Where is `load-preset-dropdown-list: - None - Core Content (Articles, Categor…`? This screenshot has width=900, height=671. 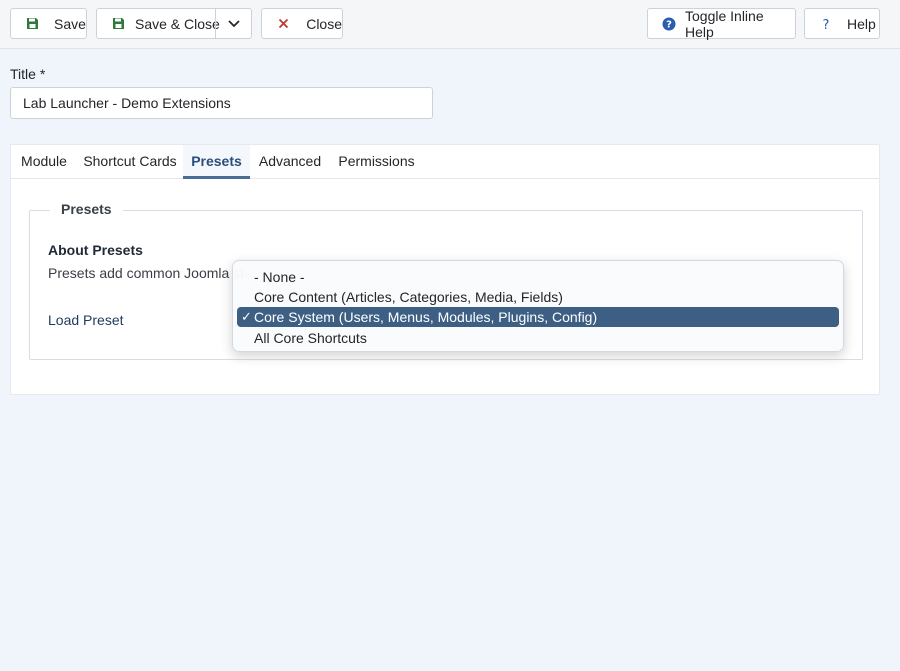
load-preset-dropdown-list: - None - Core Content (Articles, Categor… is located at coordinates (538, 306).